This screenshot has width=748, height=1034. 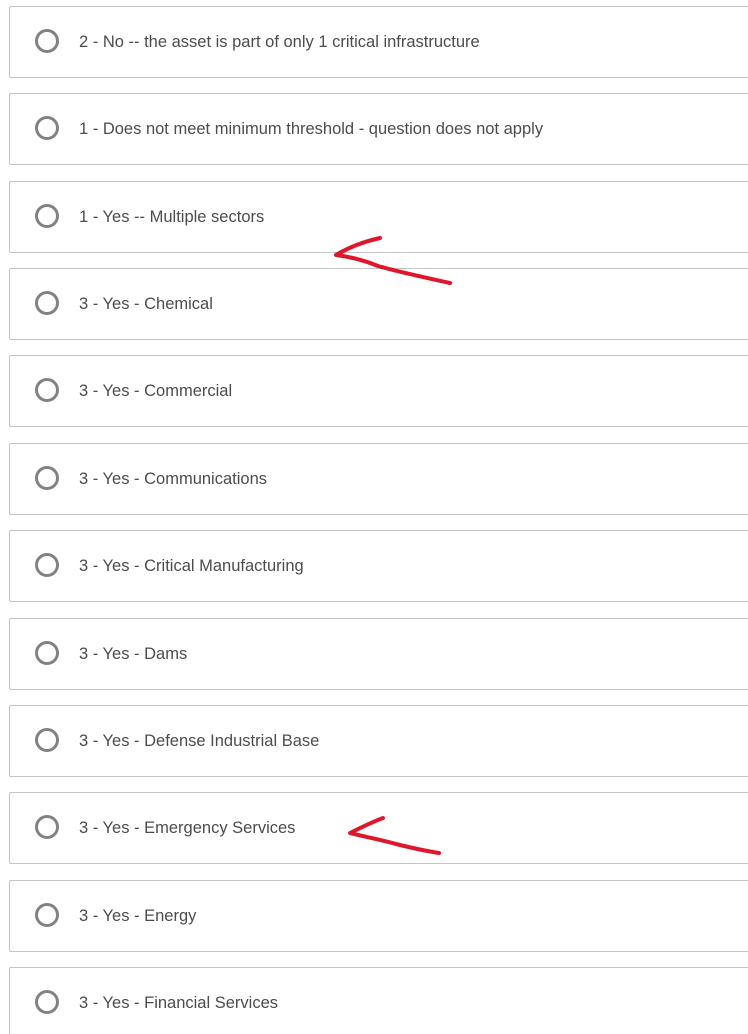 I want to click on radio-option-label: 3 - Yes - Energy, so click(x=138, y=916).